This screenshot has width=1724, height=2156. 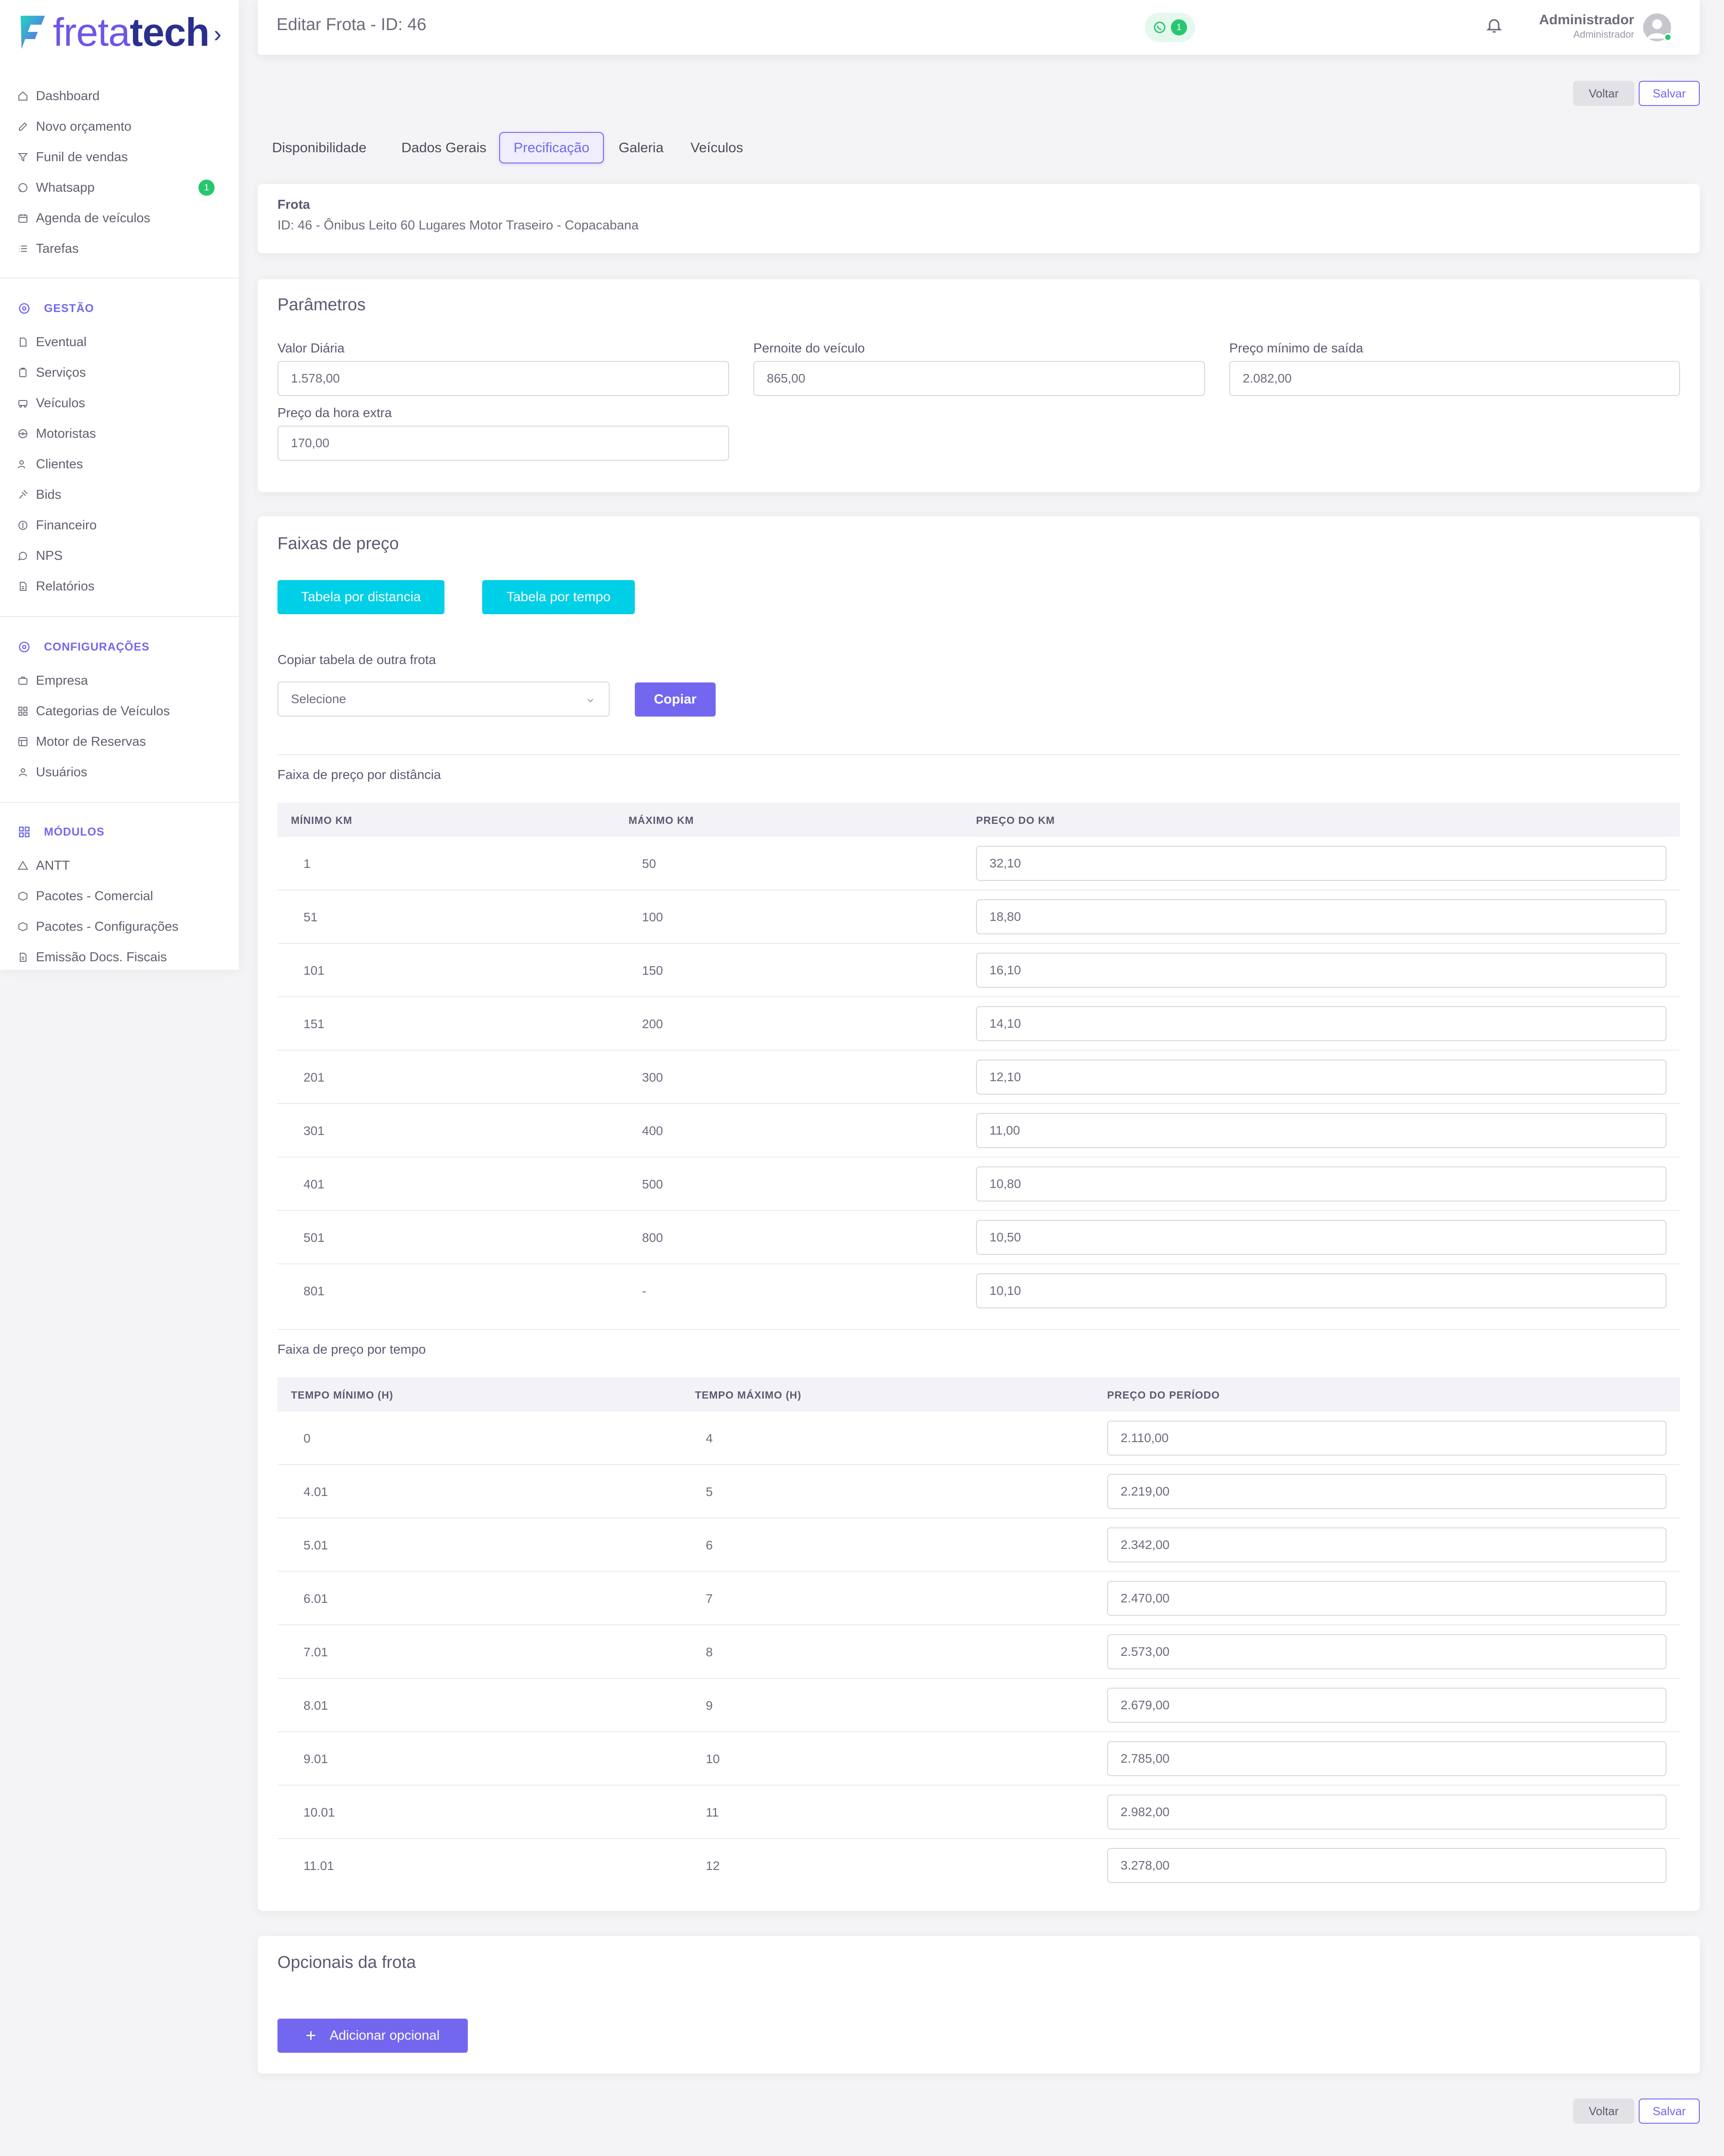 What do you see at coordinates (315, 1652) in the screenshot?
I see `cell-min: 7.01` at bounding box center [315, 1652].